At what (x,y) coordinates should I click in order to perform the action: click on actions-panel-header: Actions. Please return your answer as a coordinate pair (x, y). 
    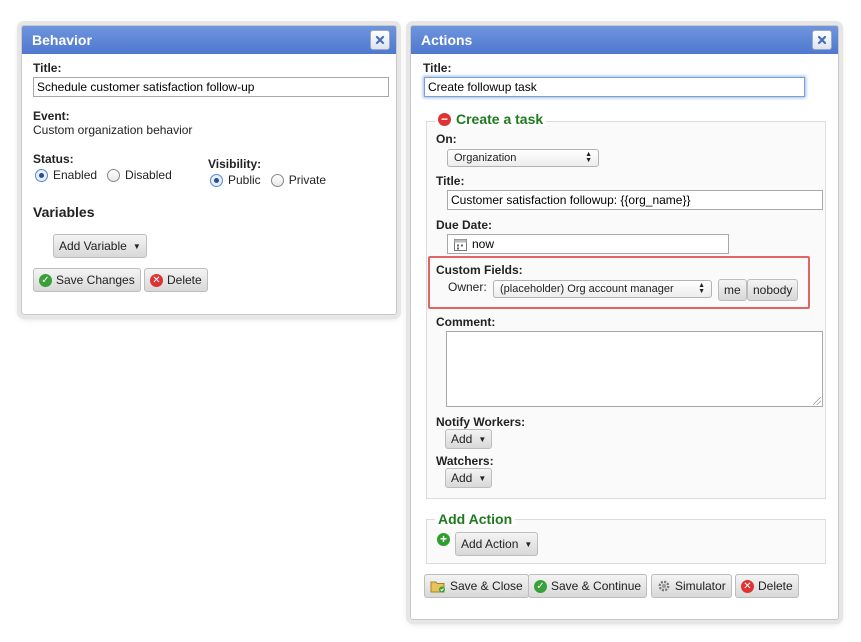
    Looking at the image, I should click on (624, 40).